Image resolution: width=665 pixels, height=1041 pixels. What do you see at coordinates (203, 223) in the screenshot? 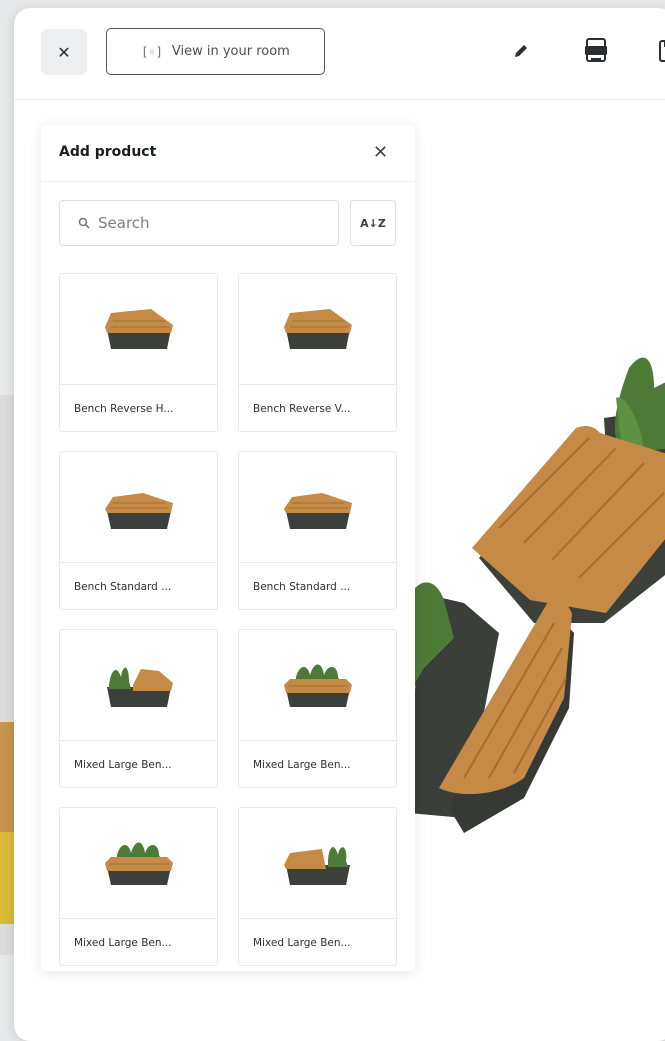
I see `search-input` at bounding box center [203, 223].